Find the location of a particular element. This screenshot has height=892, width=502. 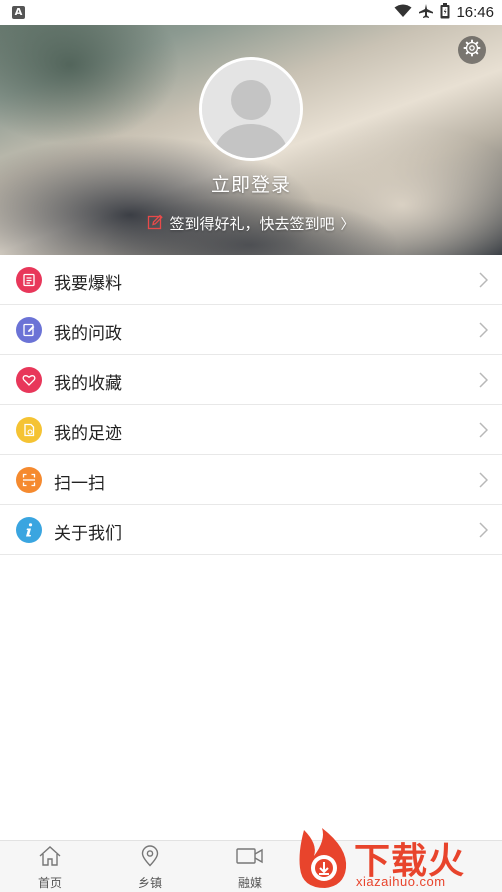

menu-item-label: 我的足迹 is located at coordinates (88, 434).